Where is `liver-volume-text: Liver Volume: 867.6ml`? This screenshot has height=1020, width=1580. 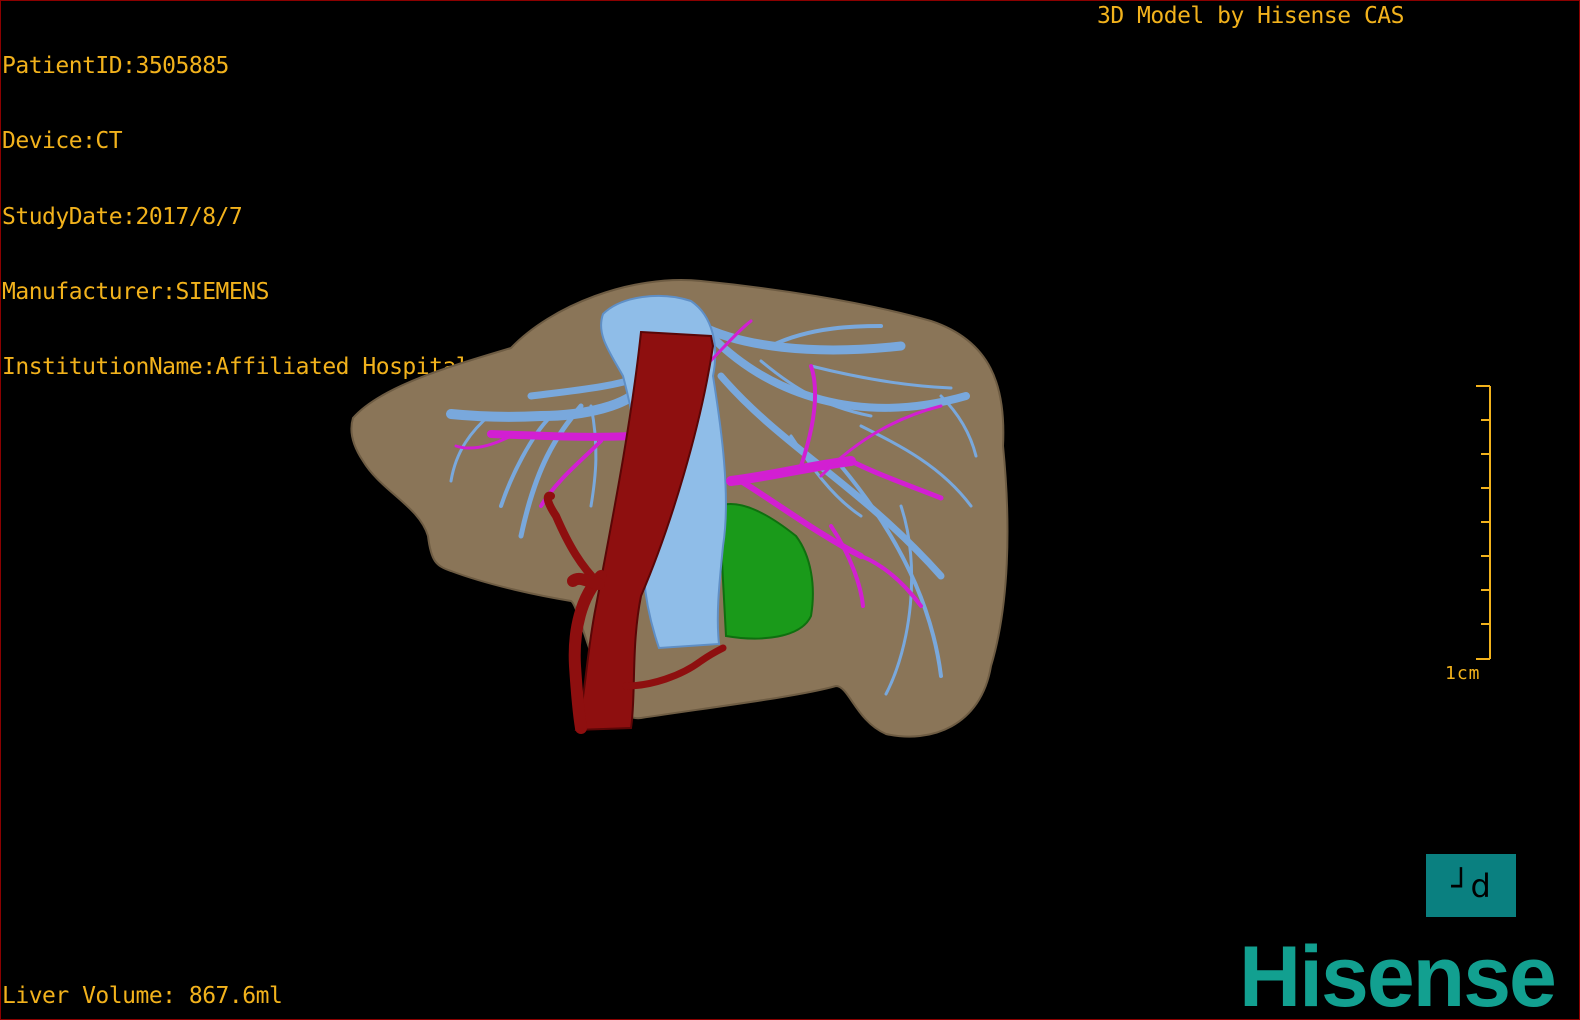
liver-volume-text: Liver Volume: 867.6ml is located at coordinates (142, 996).